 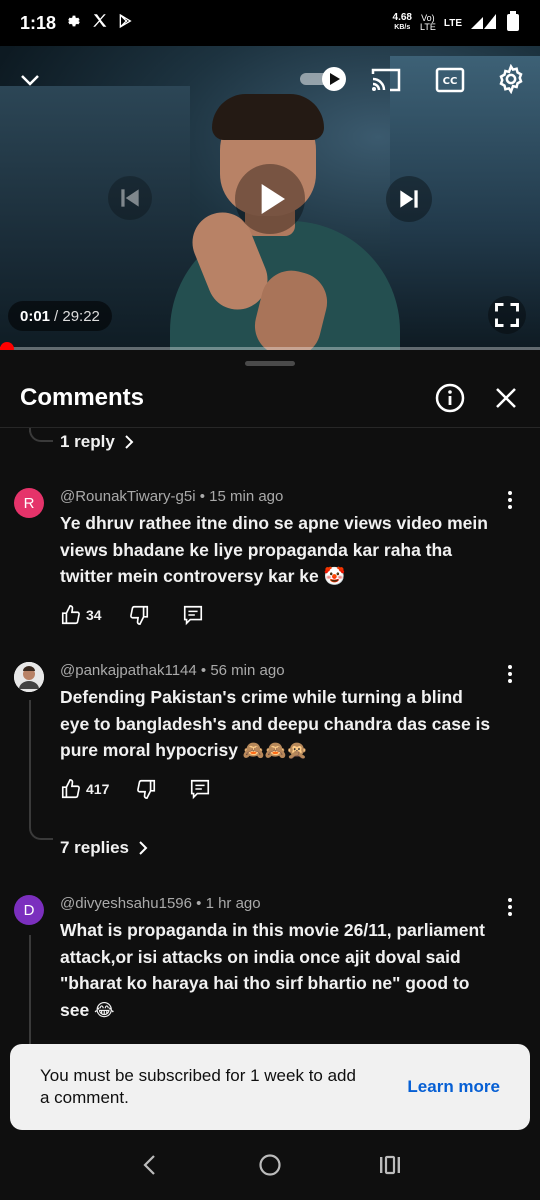 I want to click on learn-more-link: Learn more, so click(x=453, y=1087).